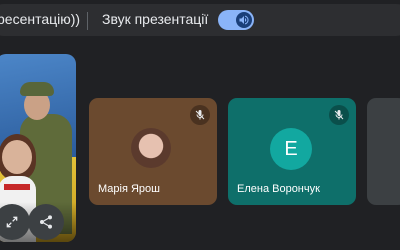 This screenshot has width=400, height=250. Describe the element at coordinates (278, 189) in the screenshot. I see `participant-name: Елена Ворончук` at that location.